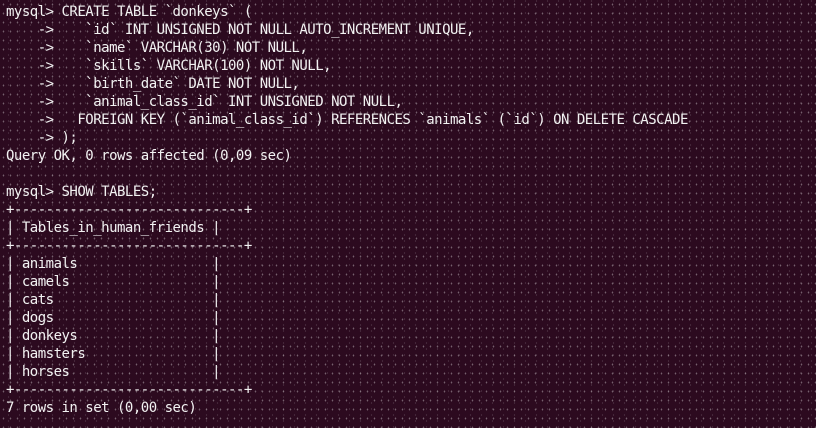 The width and height of the screenshot is (816, 428). Describe the element at coordinates (149, 156) in the screenshot. I see `query-result-message: Query OK, 0 rows affected (0,09 sec)` at that location.